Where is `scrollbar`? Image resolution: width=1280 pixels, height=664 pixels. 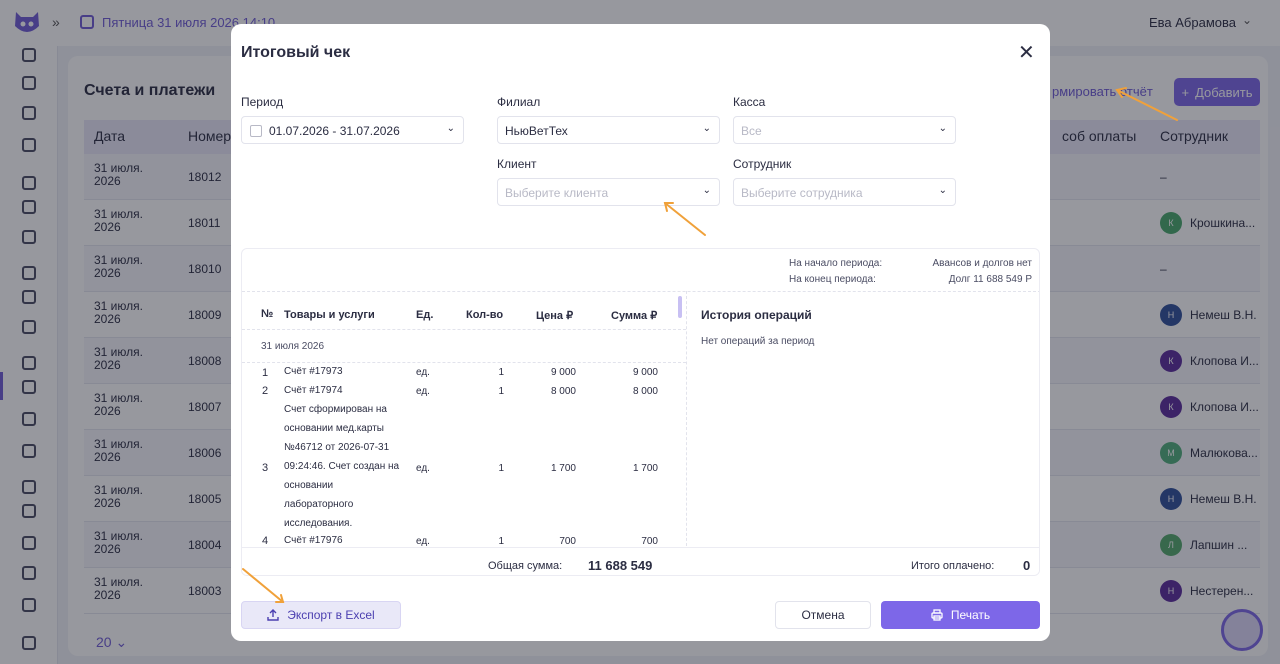
scrollbar is located at coordinates (680, 307).